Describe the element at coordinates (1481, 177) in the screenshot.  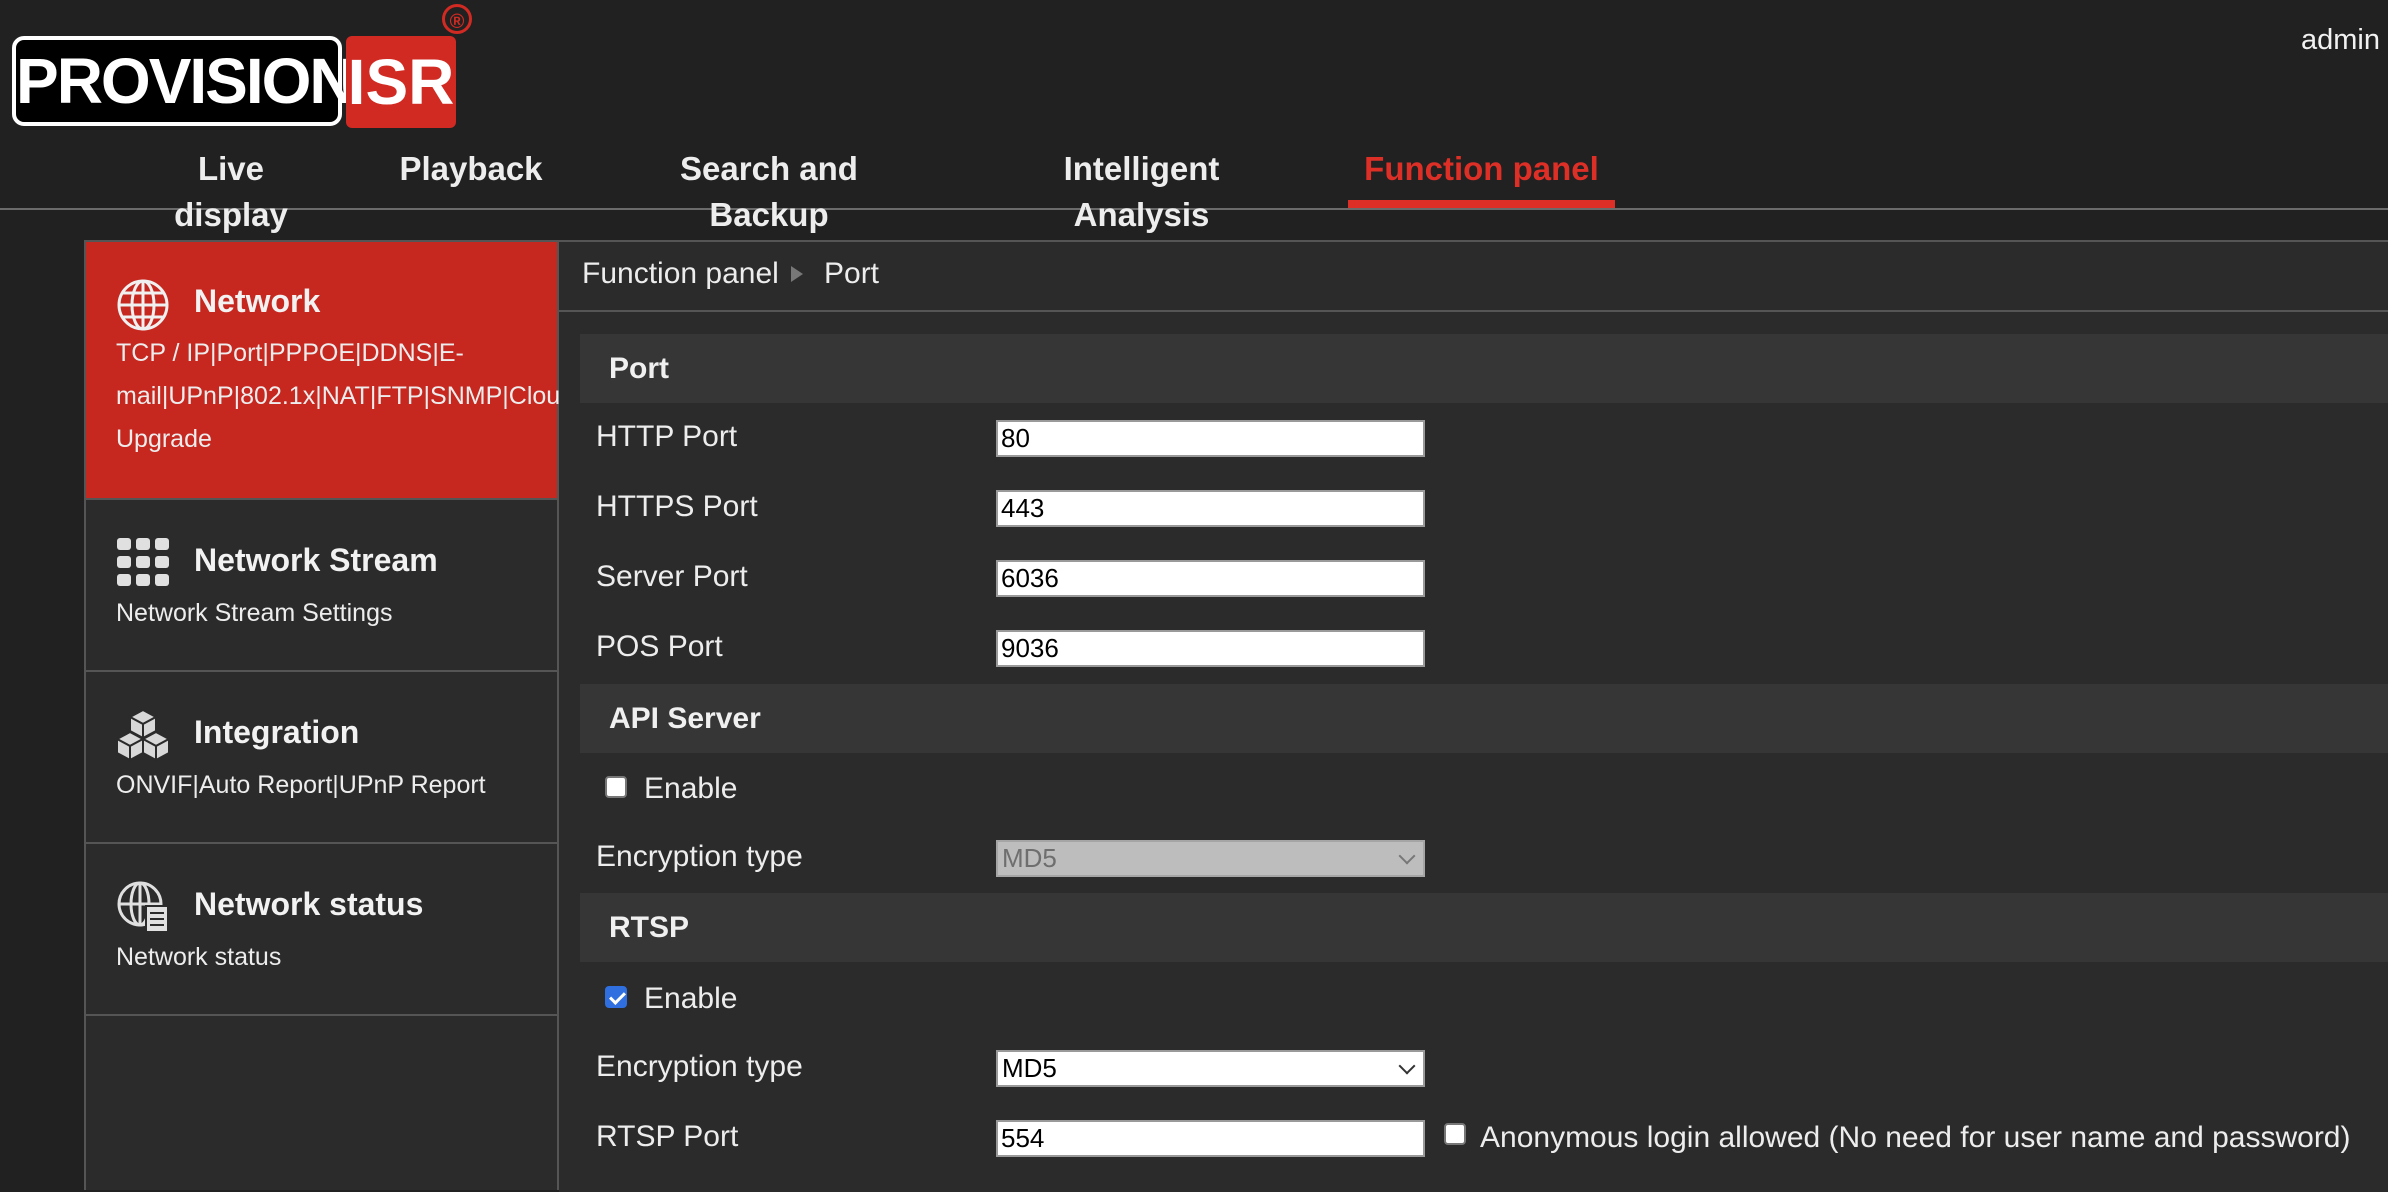
I see `tab-function-panel: Function panel` at that location.